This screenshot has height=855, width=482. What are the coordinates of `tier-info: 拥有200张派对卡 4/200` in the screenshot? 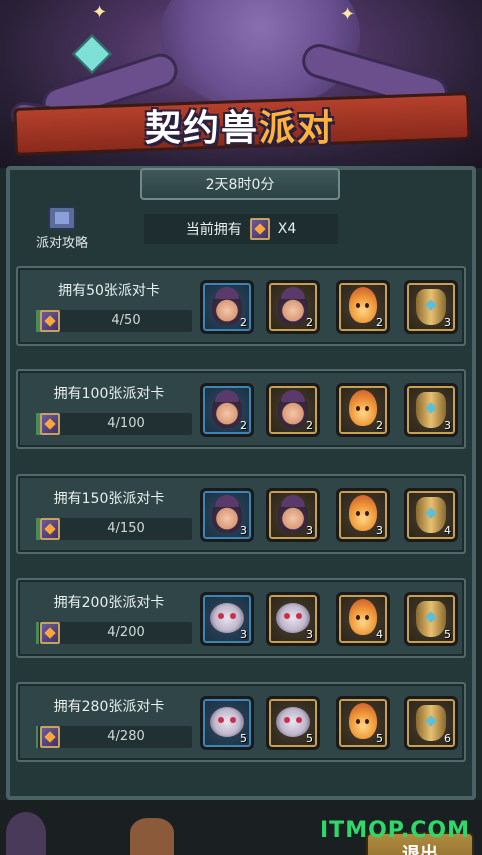 It's located at (109, 619).